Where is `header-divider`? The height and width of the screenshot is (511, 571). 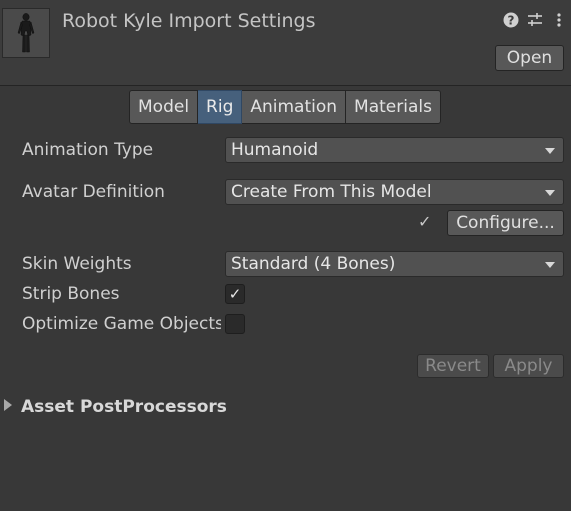
header-divider is located at coordinates (285, 85).